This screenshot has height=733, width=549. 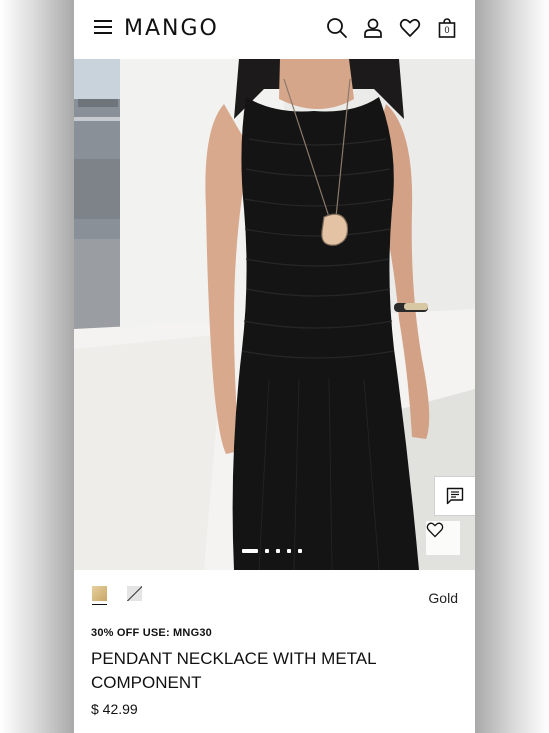 I want to click on chat-icon, so click(x=455, y=496).